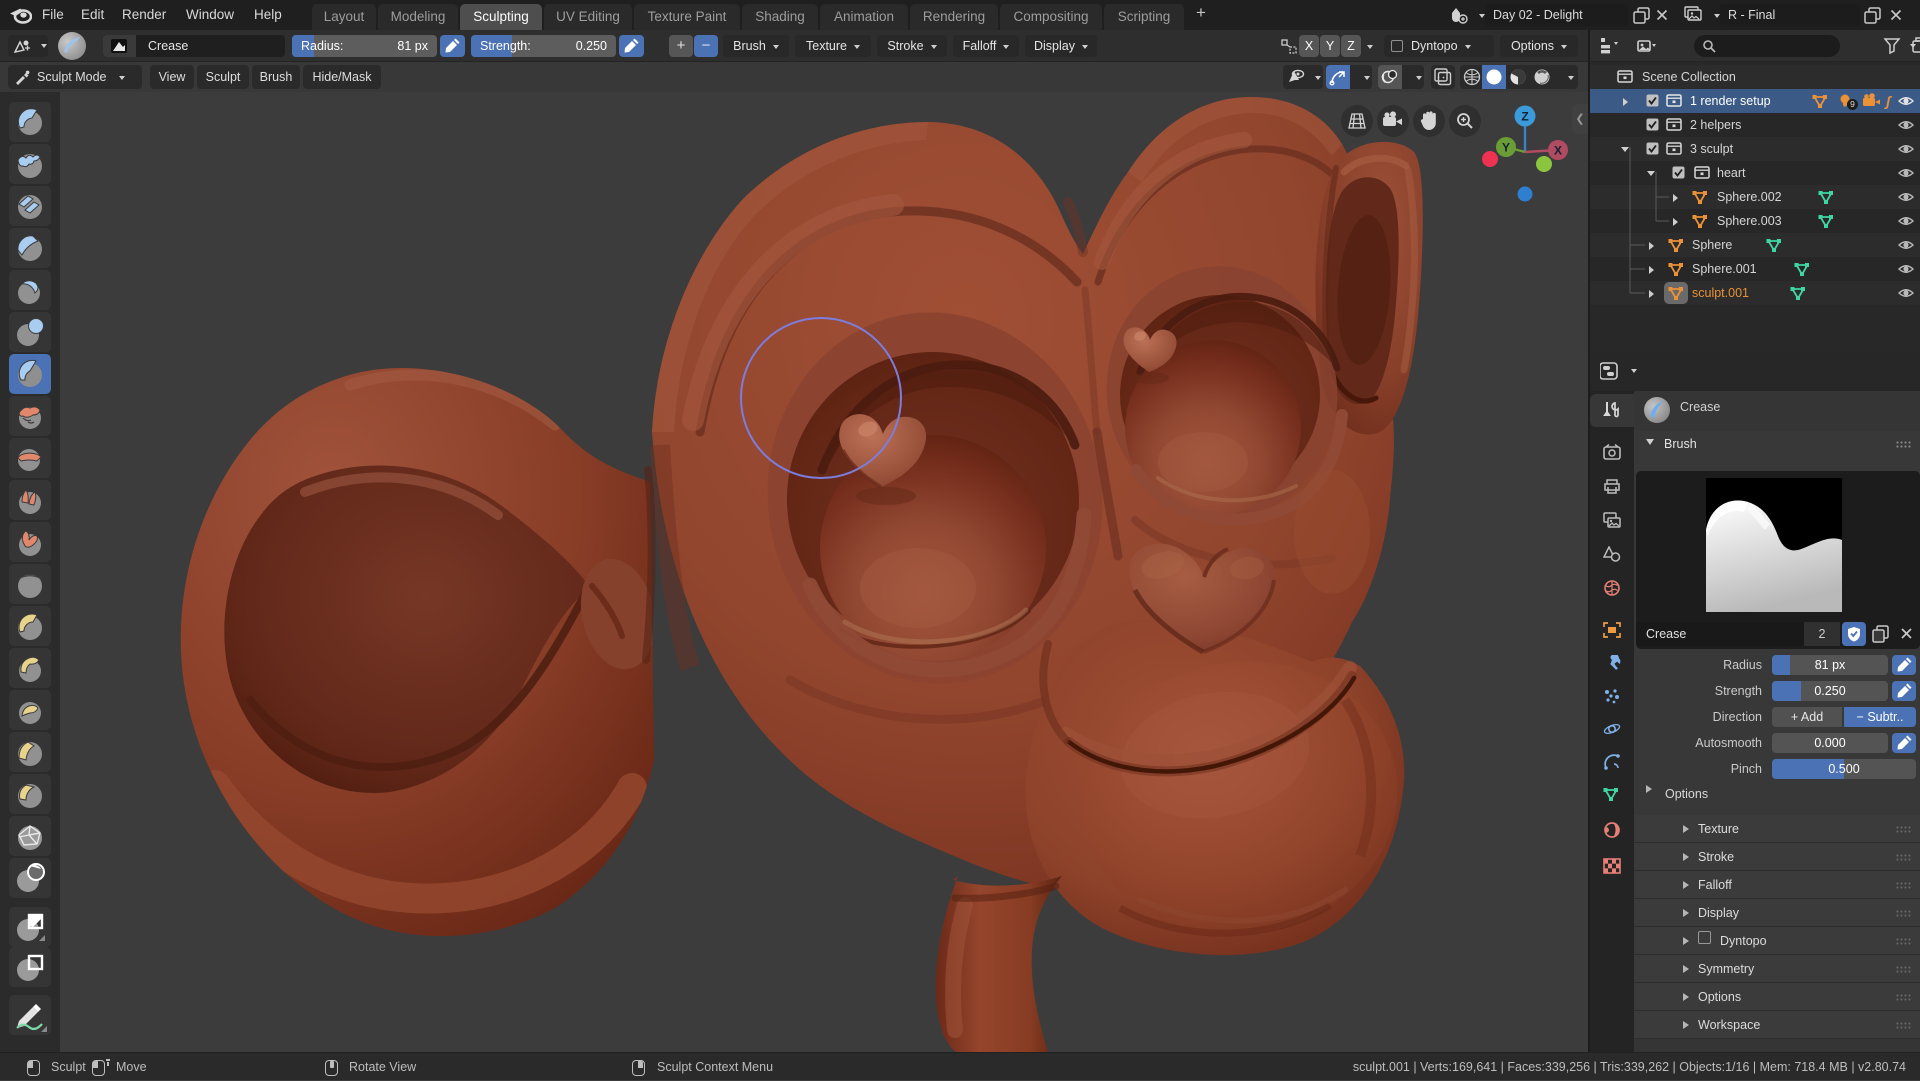  Describe the element at coordinates (1524, 117) in the screenshot. I see `svg-text: Z` at that location.